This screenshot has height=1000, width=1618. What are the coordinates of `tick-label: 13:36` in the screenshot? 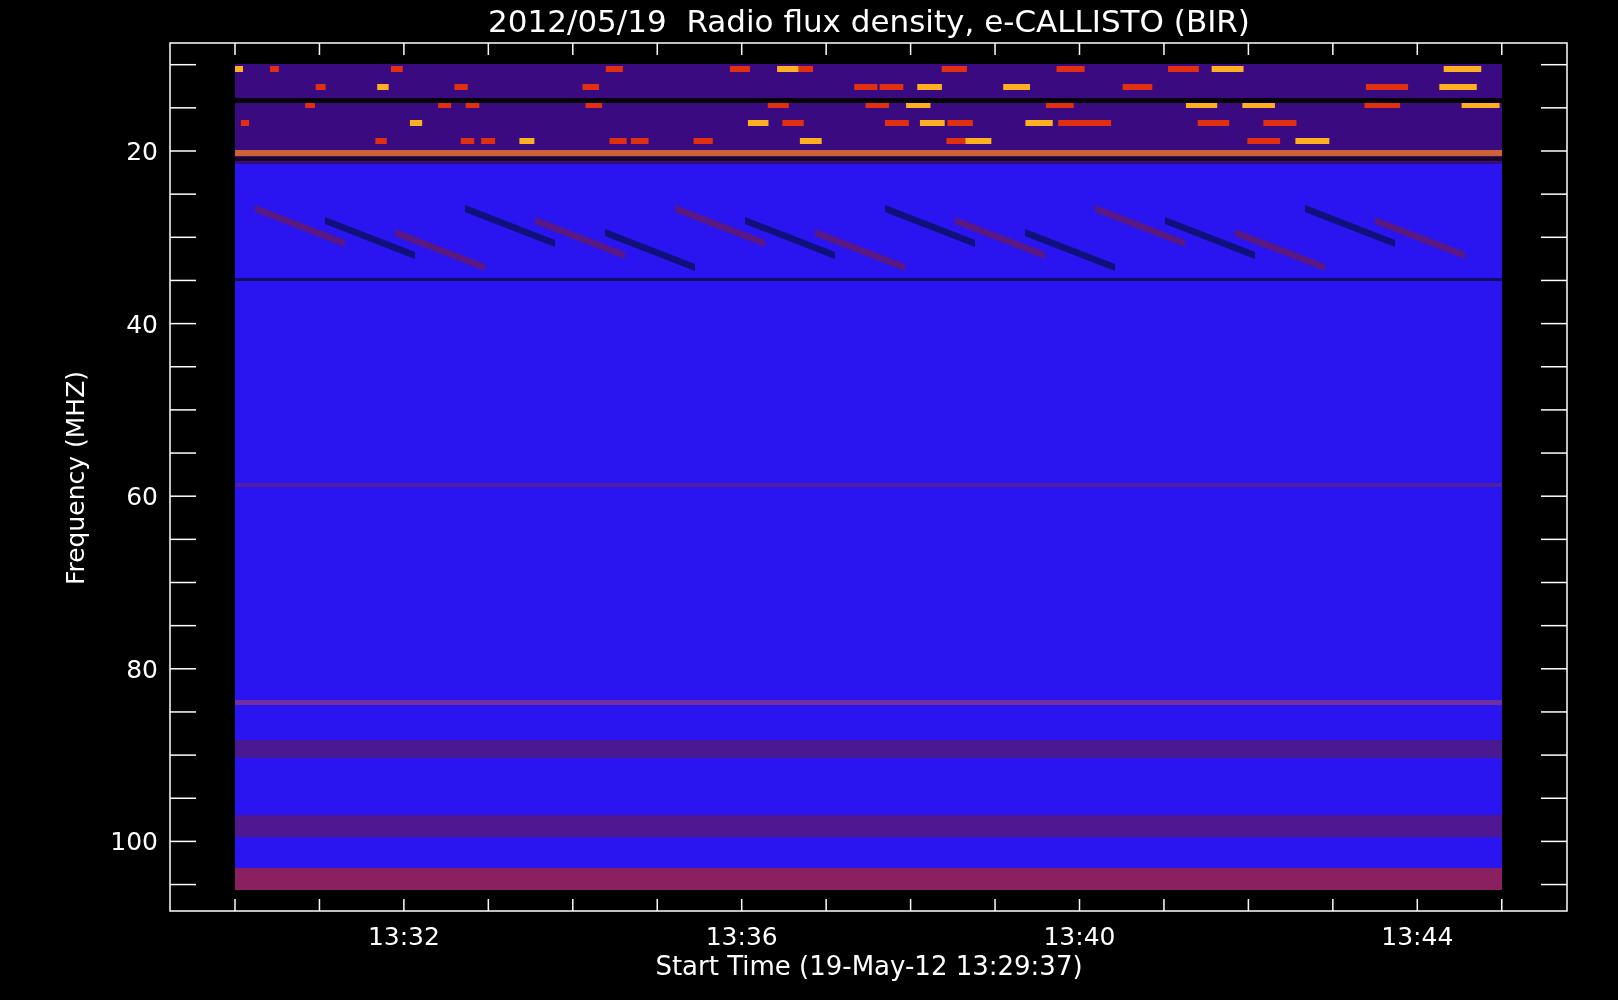 It's located at (741, 936).